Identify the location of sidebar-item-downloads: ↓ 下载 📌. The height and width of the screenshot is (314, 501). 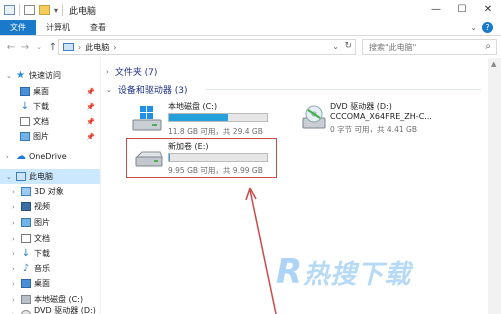
(50, 106).